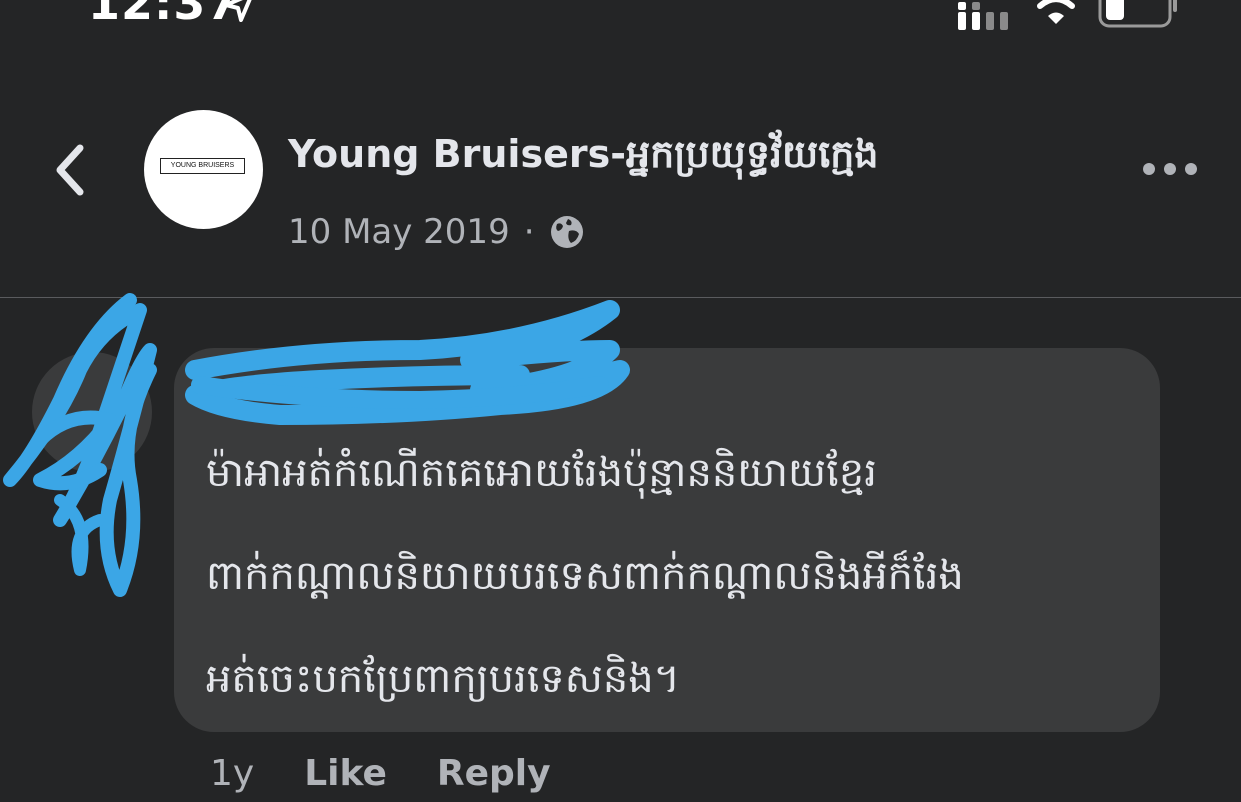 The image size is (1241, 802). I want to click on post-meta: 10 May 2019 ·, so click(436, 232).